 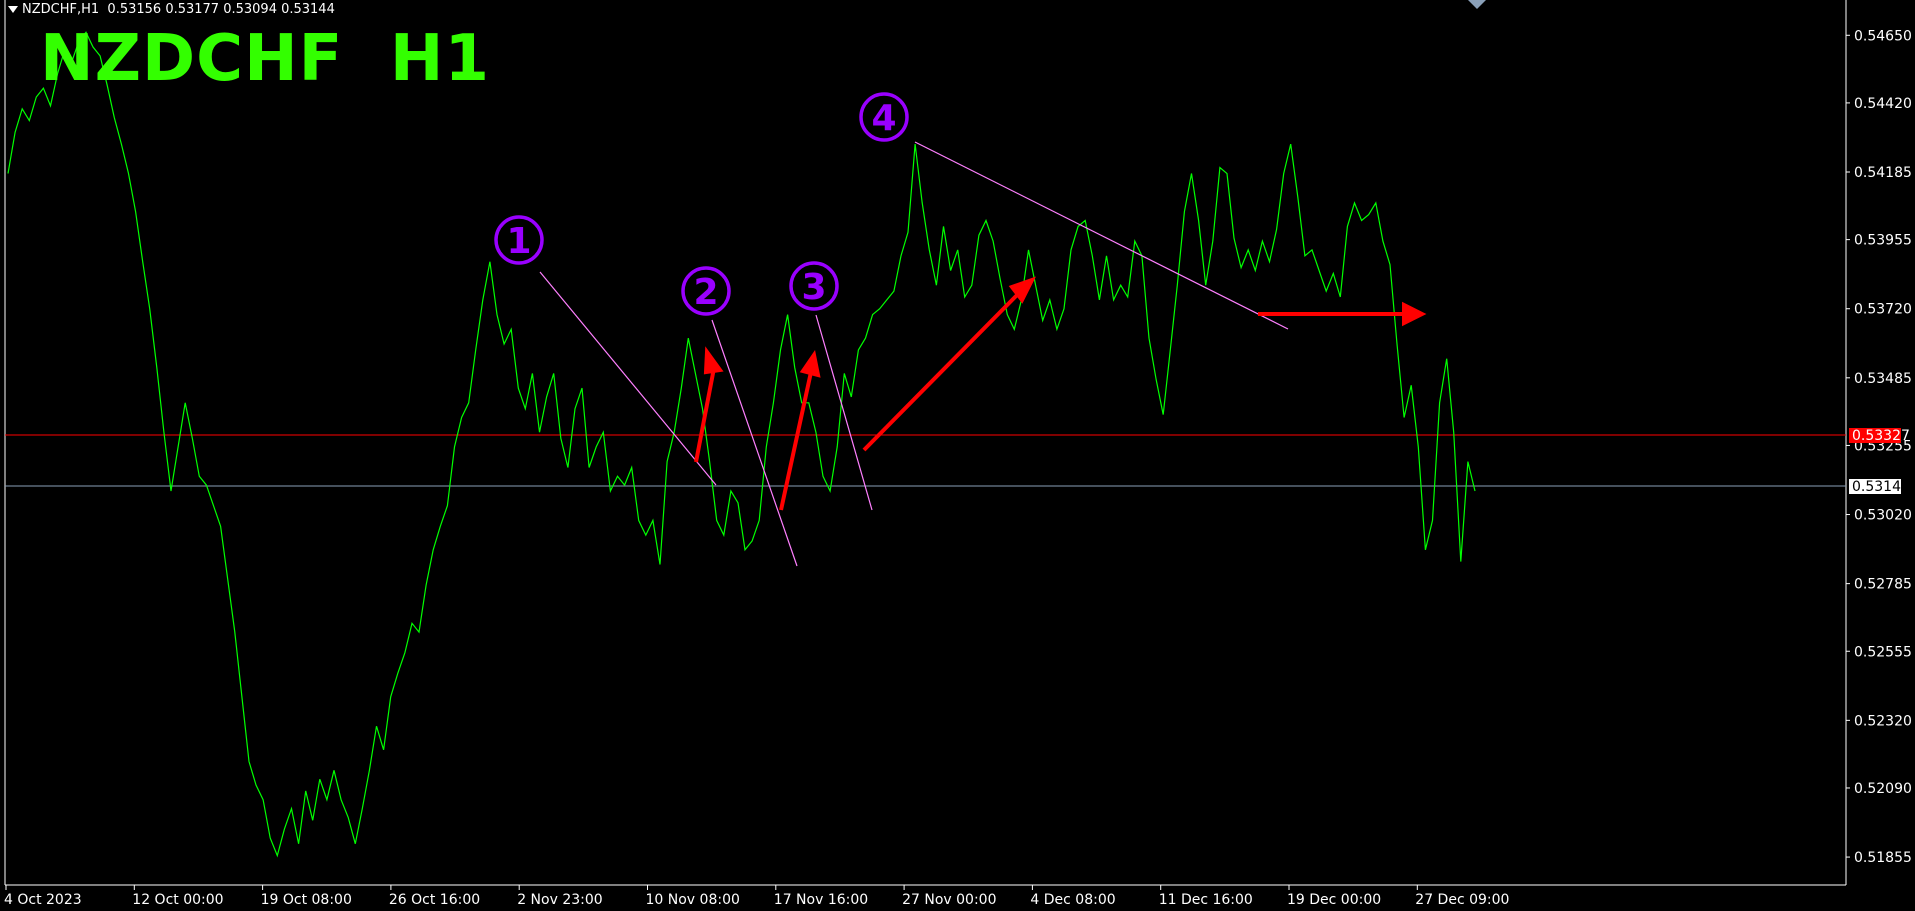 I want to click on price-tick-label: 0.53955, so click(x=1883, y=241).